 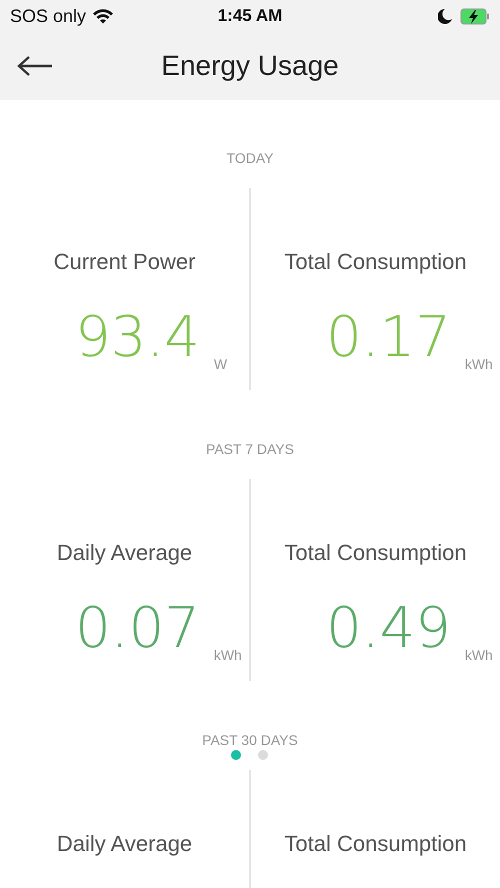 I want to click on unit-label: W, so click(x=221, y=364).